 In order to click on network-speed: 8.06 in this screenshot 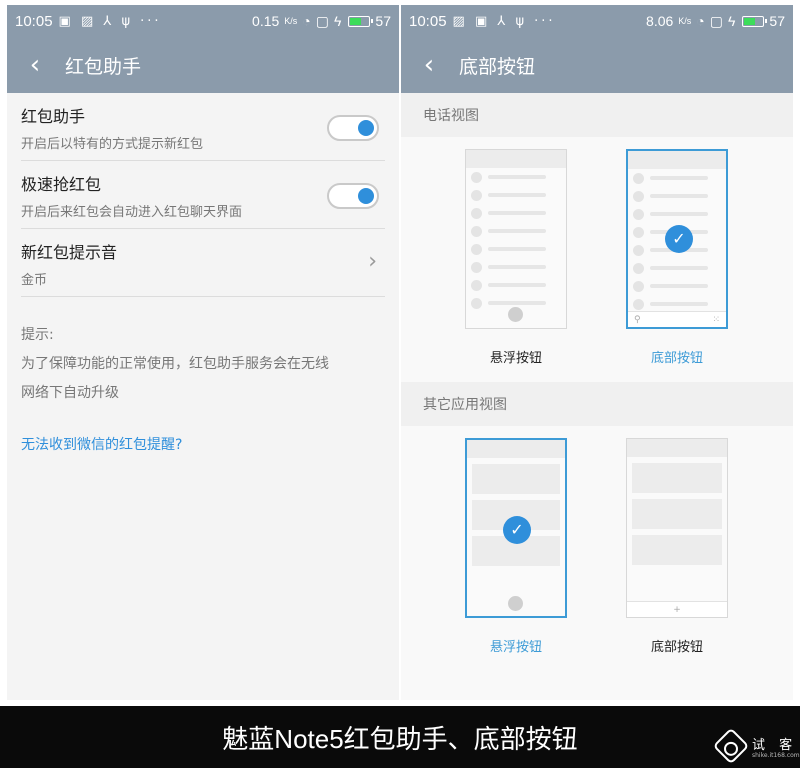, I will do `click(660, 21)`.